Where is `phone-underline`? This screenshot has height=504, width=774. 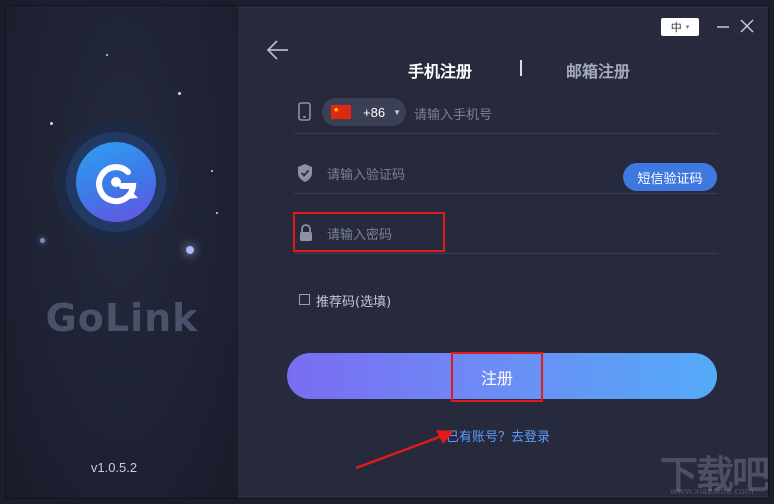 phone-underline is located at coordinates (506, 133).